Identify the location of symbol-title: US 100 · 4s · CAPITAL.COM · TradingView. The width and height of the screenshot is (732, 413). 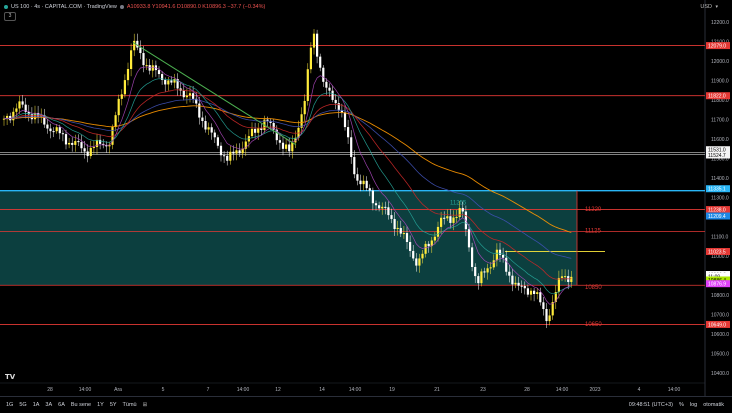
(64, 7).